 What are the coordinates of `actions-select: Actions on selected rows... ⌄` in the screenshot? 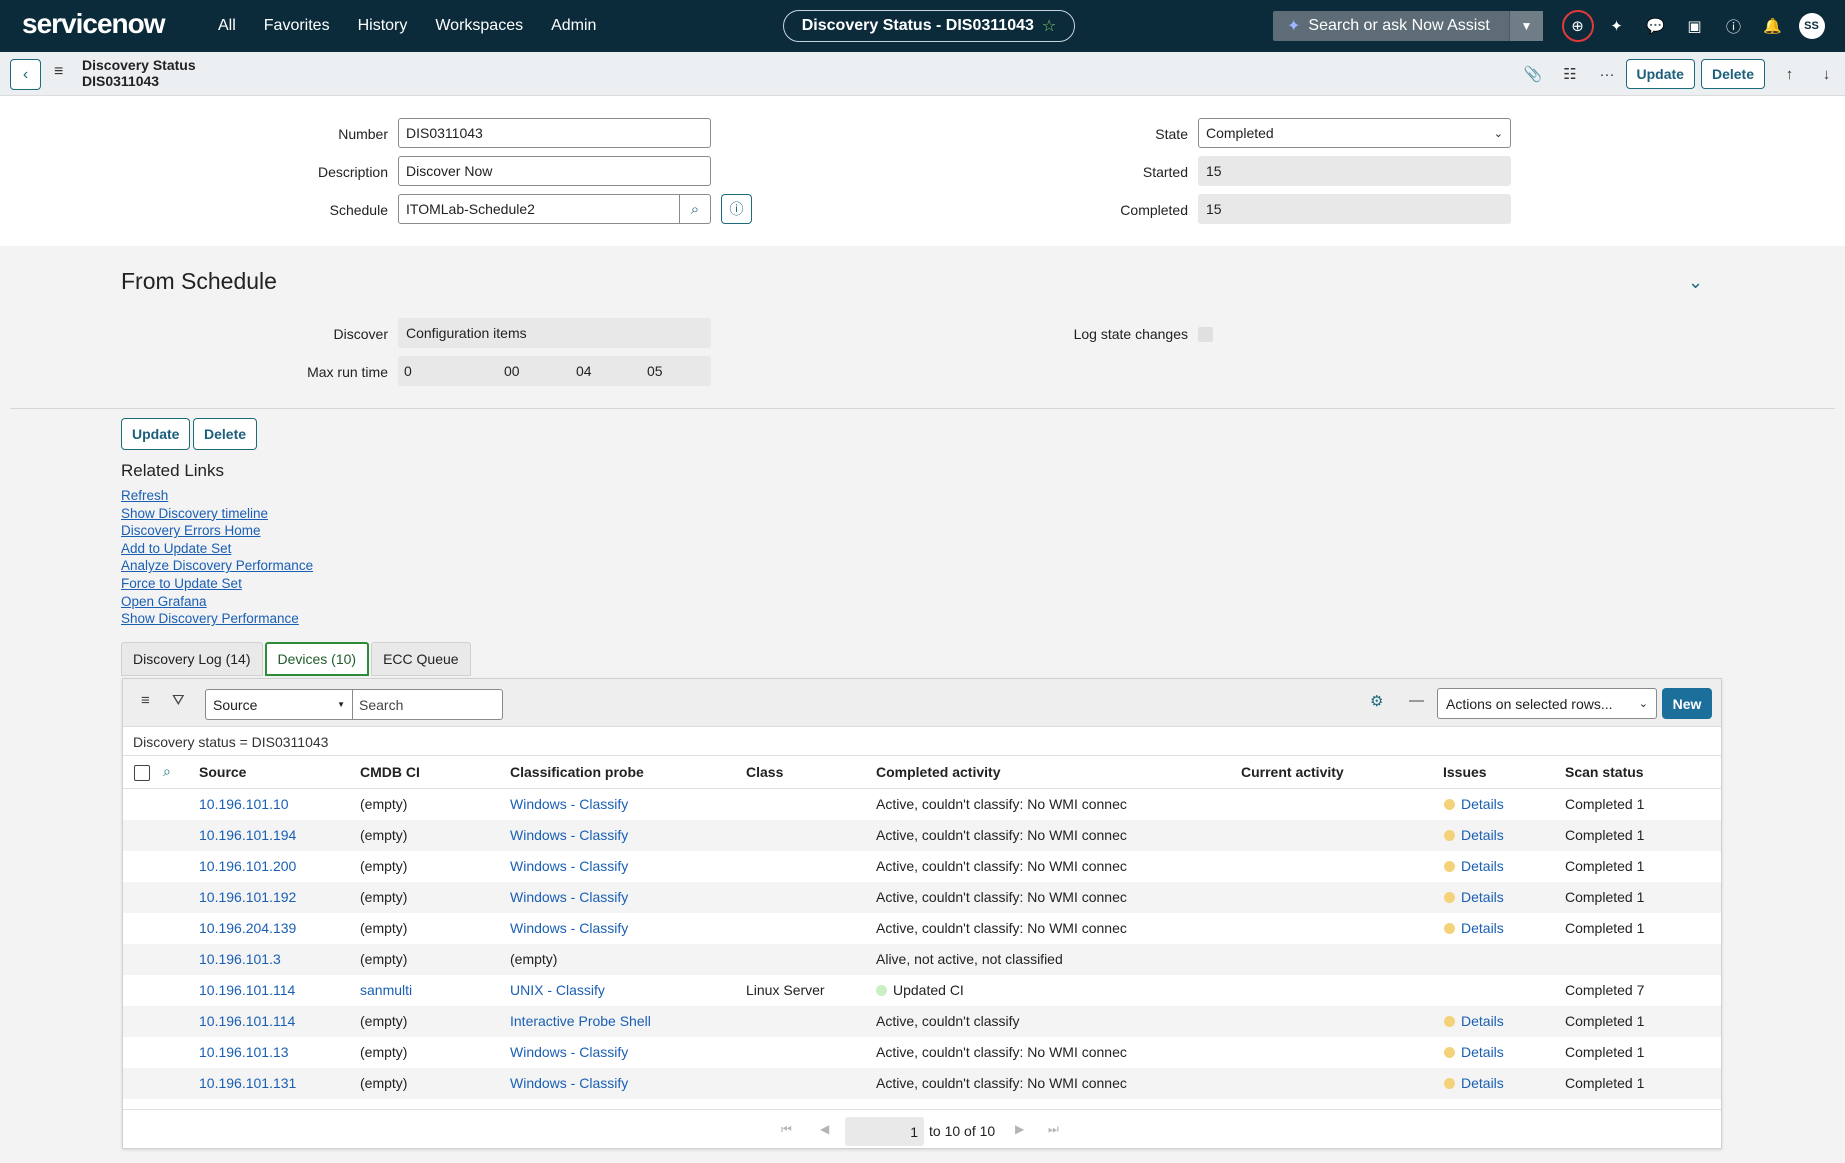 It's located at (1547, 703).